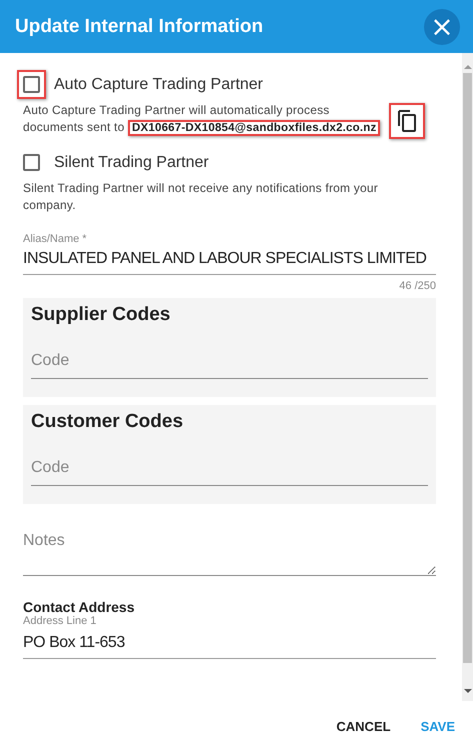  What do you see at coordinates (229, 260) in the screenshot?
I see `alias-field: INSULATED PANEL AND LABOUR SPECIALISTS LIMITED` at bounding box center [229, 260].